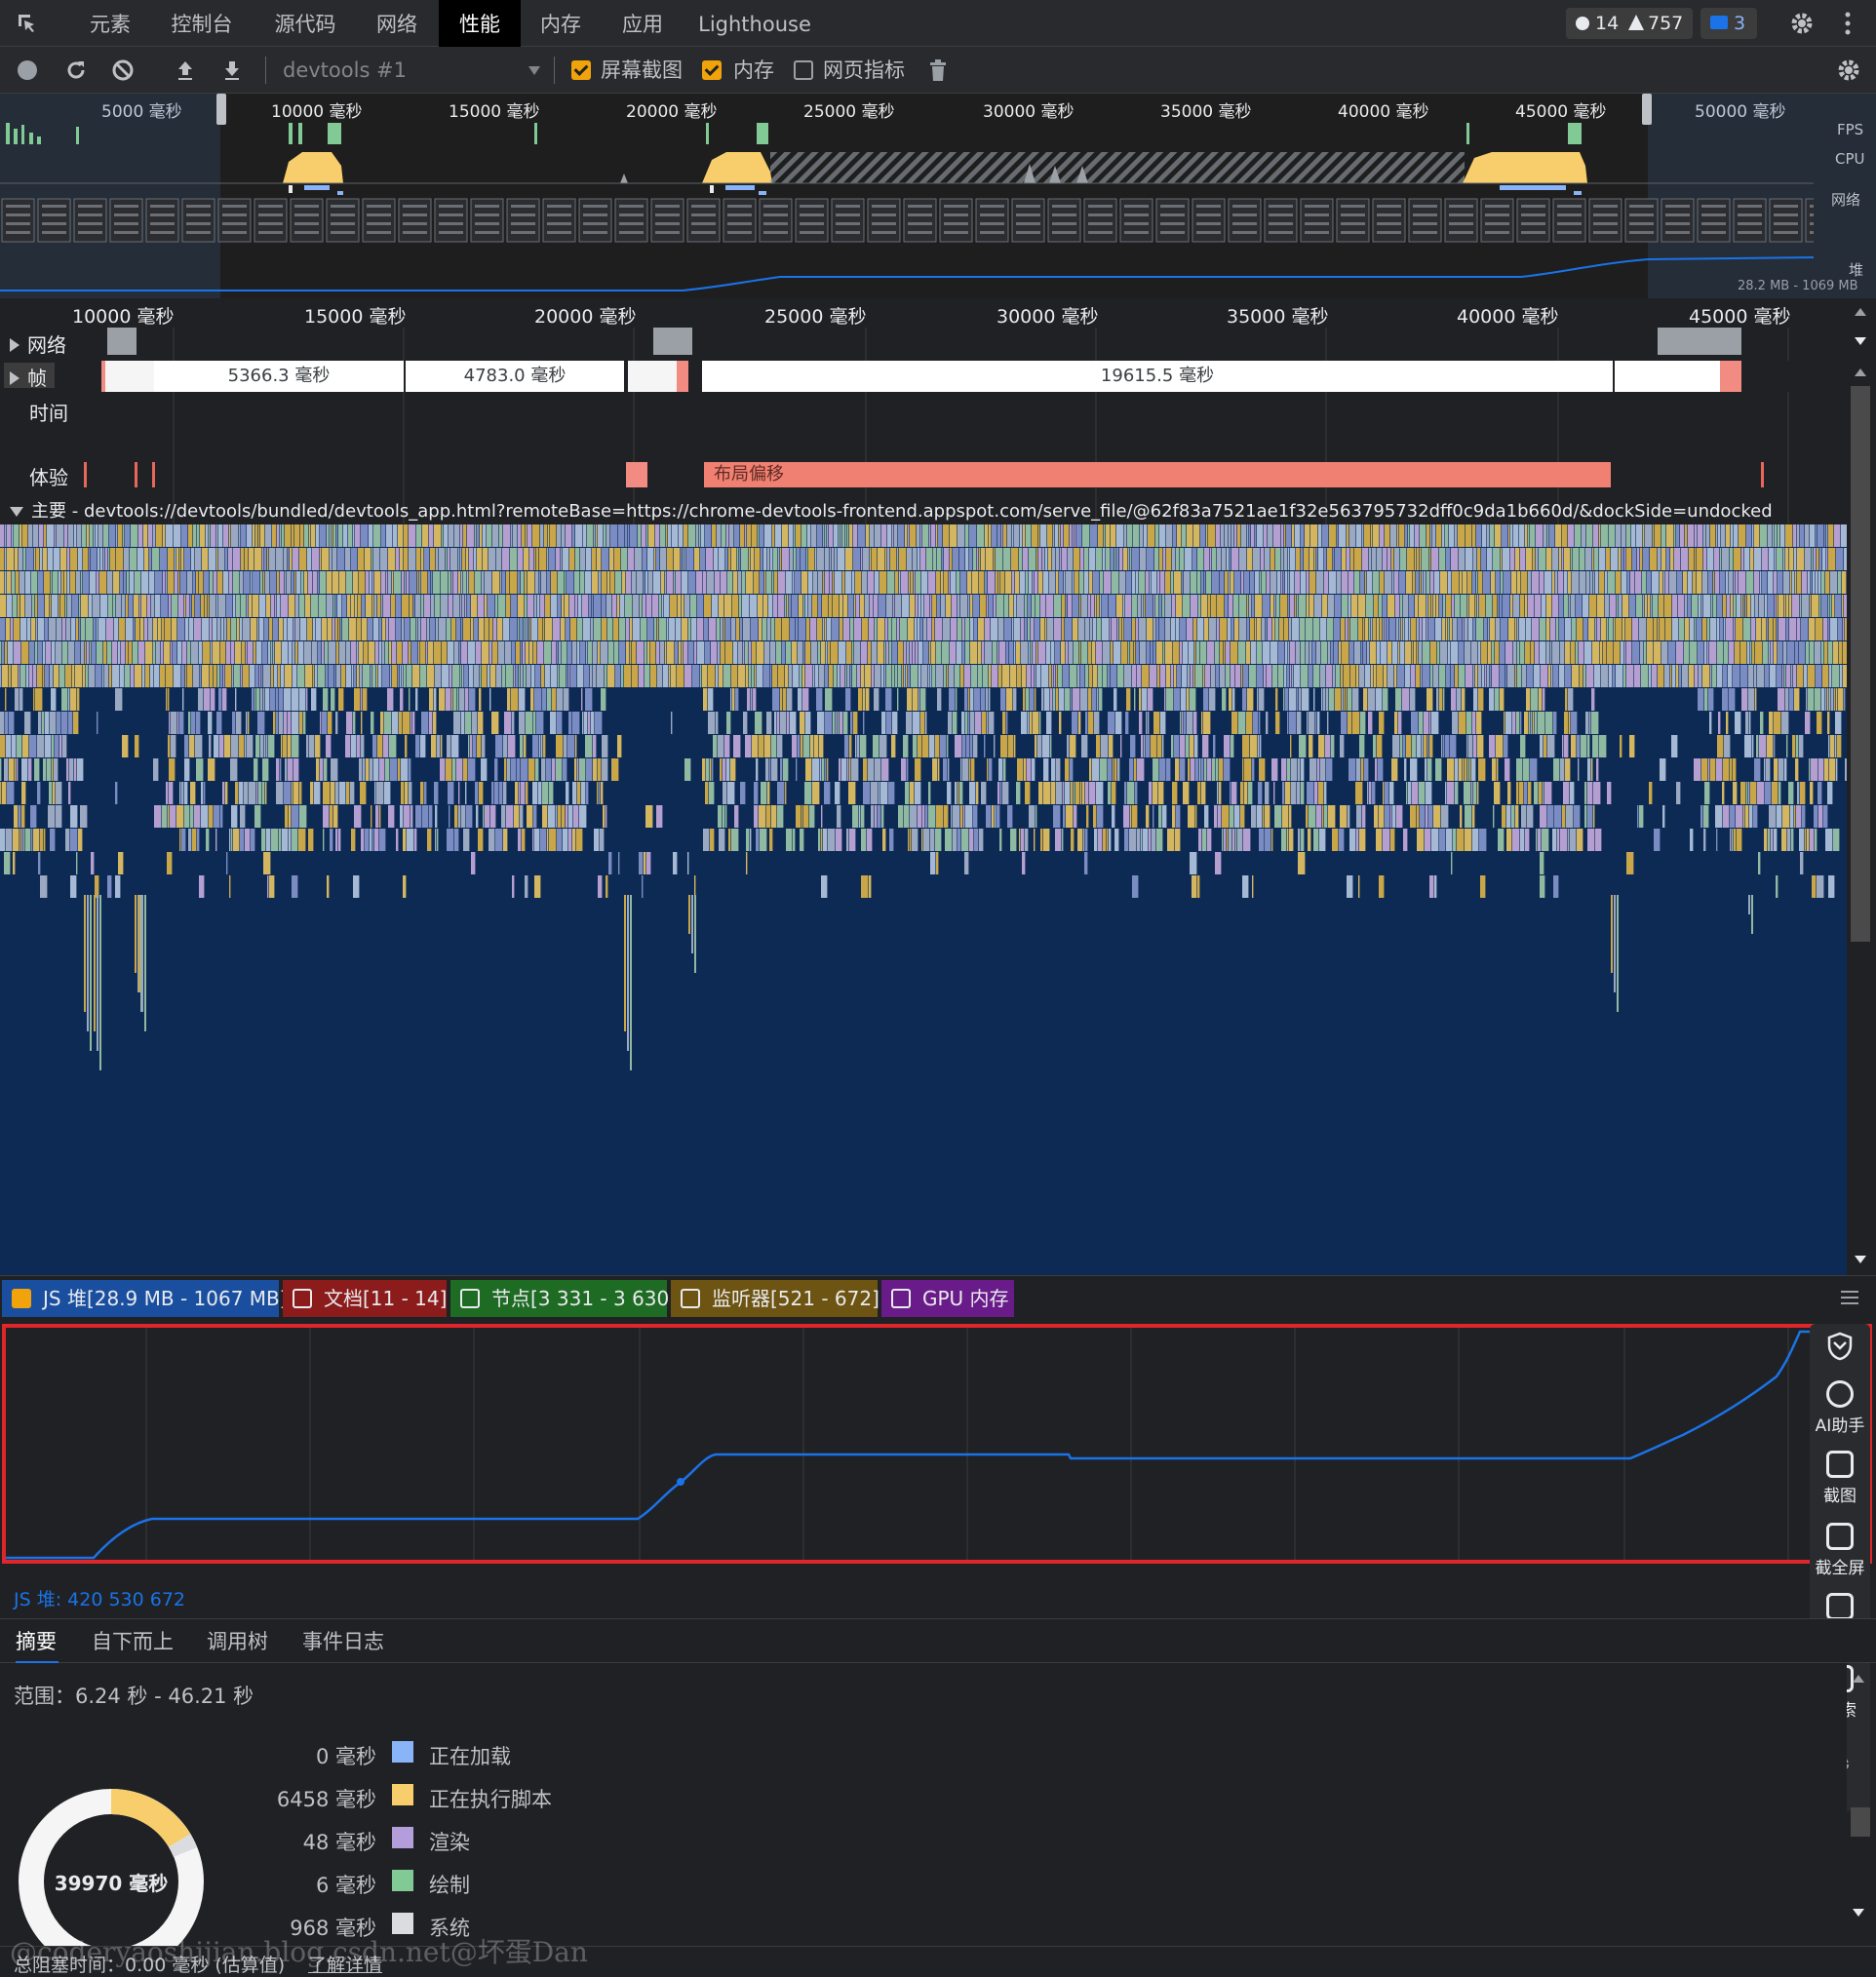  Describe the element at coordinates (411, 70) in the screenshot. I see `profile-select: devtools #1` at that location.